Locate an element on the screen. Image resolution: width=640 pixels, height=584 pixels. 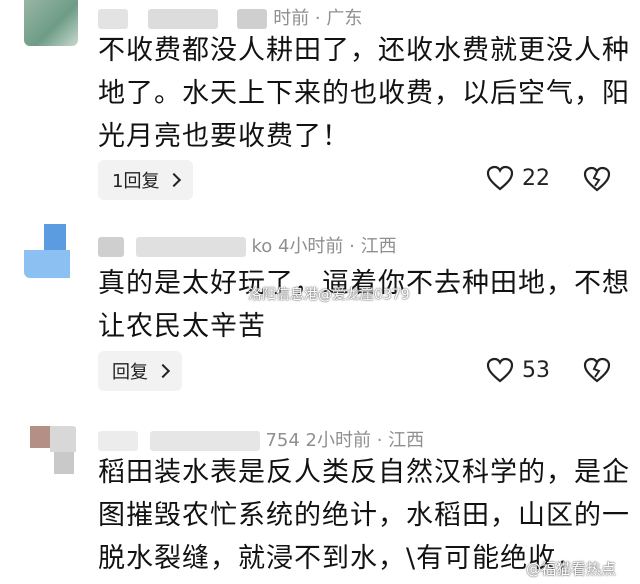
comment-line: 稻田装水表是反人类反自然汉科学的，是企 is located at coordinates (364, 472).